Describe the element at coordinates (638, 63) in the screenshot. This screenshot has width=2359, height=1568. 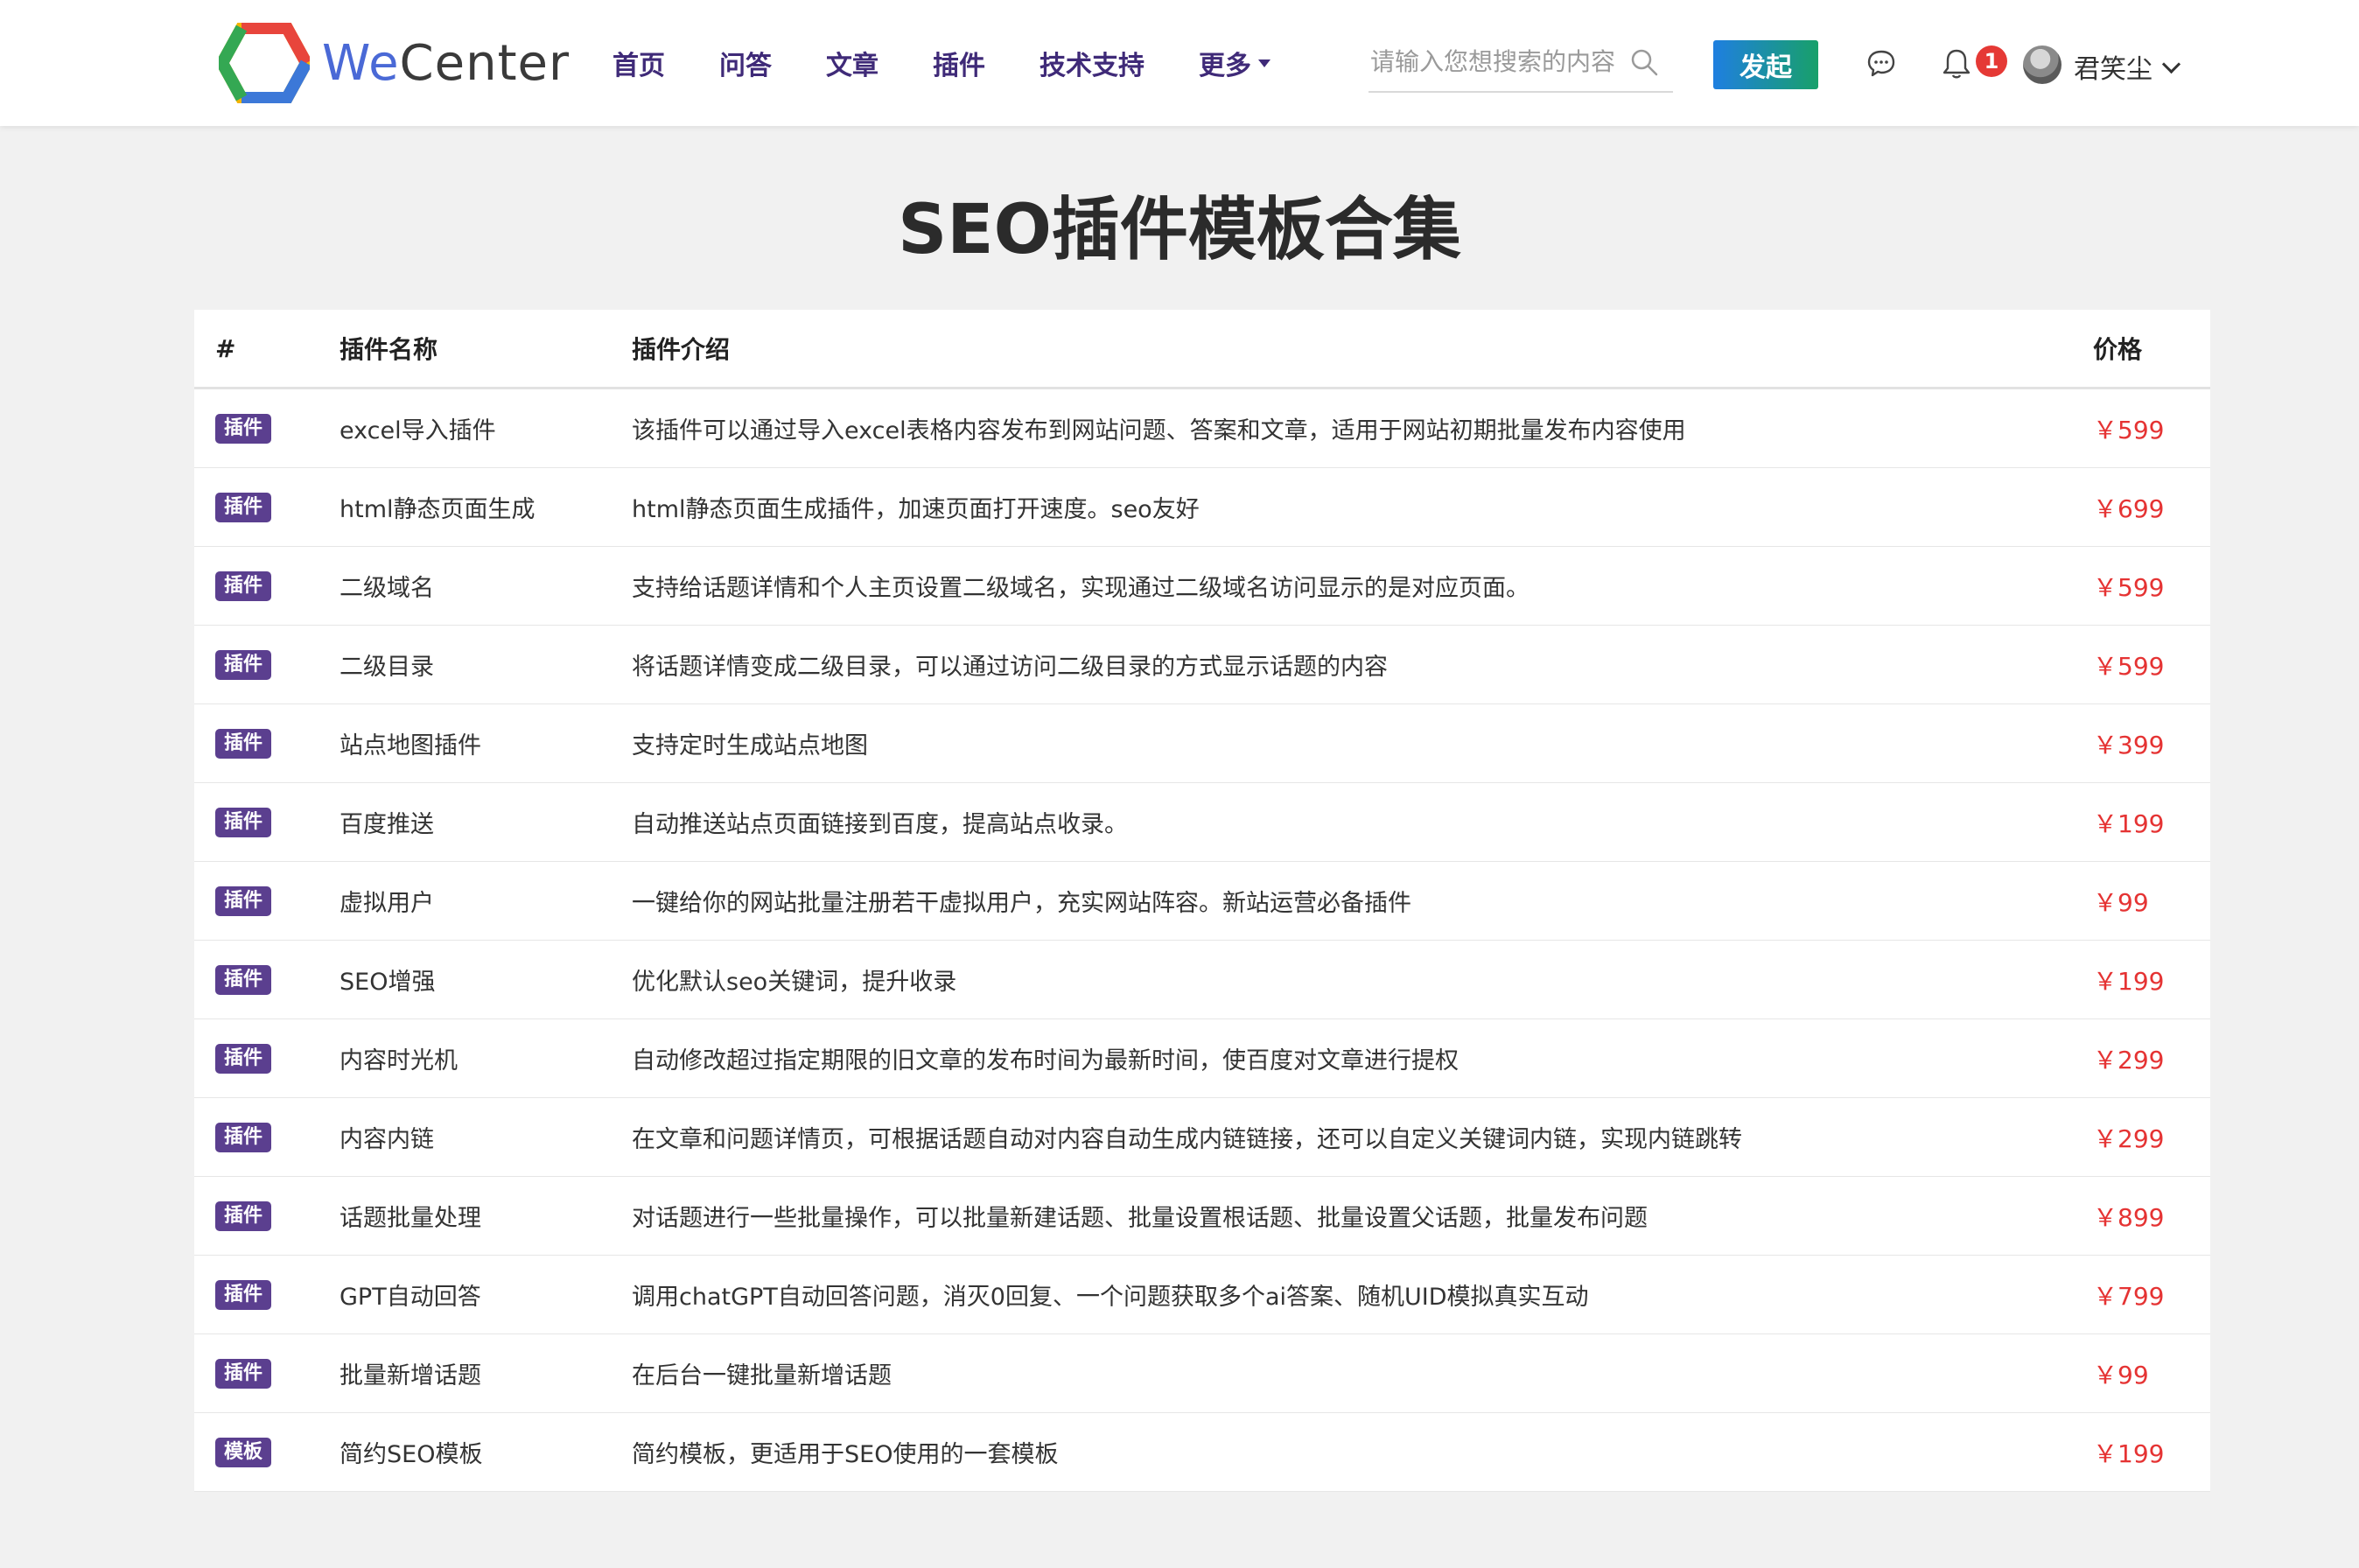
I see `nav-home: 首页` at that location.